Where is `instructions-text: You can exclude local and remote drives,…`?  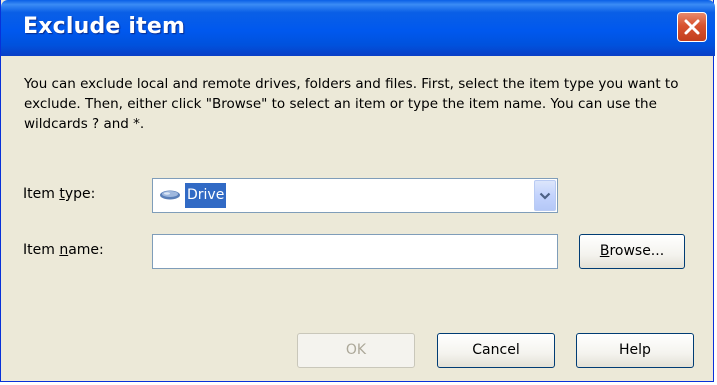 instructions-text: You can exclude local and remote drives,… is located at coordinates (351, 104).